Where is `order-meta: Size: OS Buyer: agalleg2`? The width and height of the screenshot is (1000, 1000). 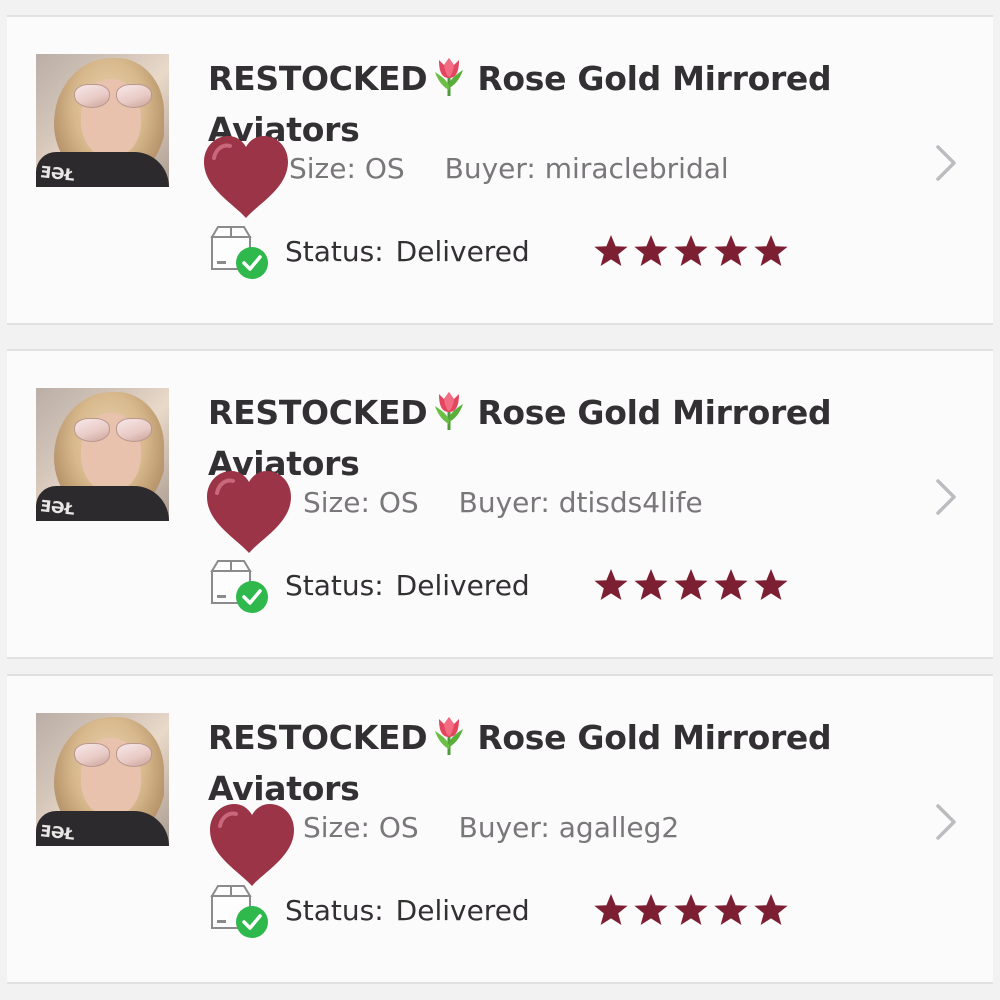 order-meta: Size: OS Buyer: agalleg2 is located at coordinates (491, 827).